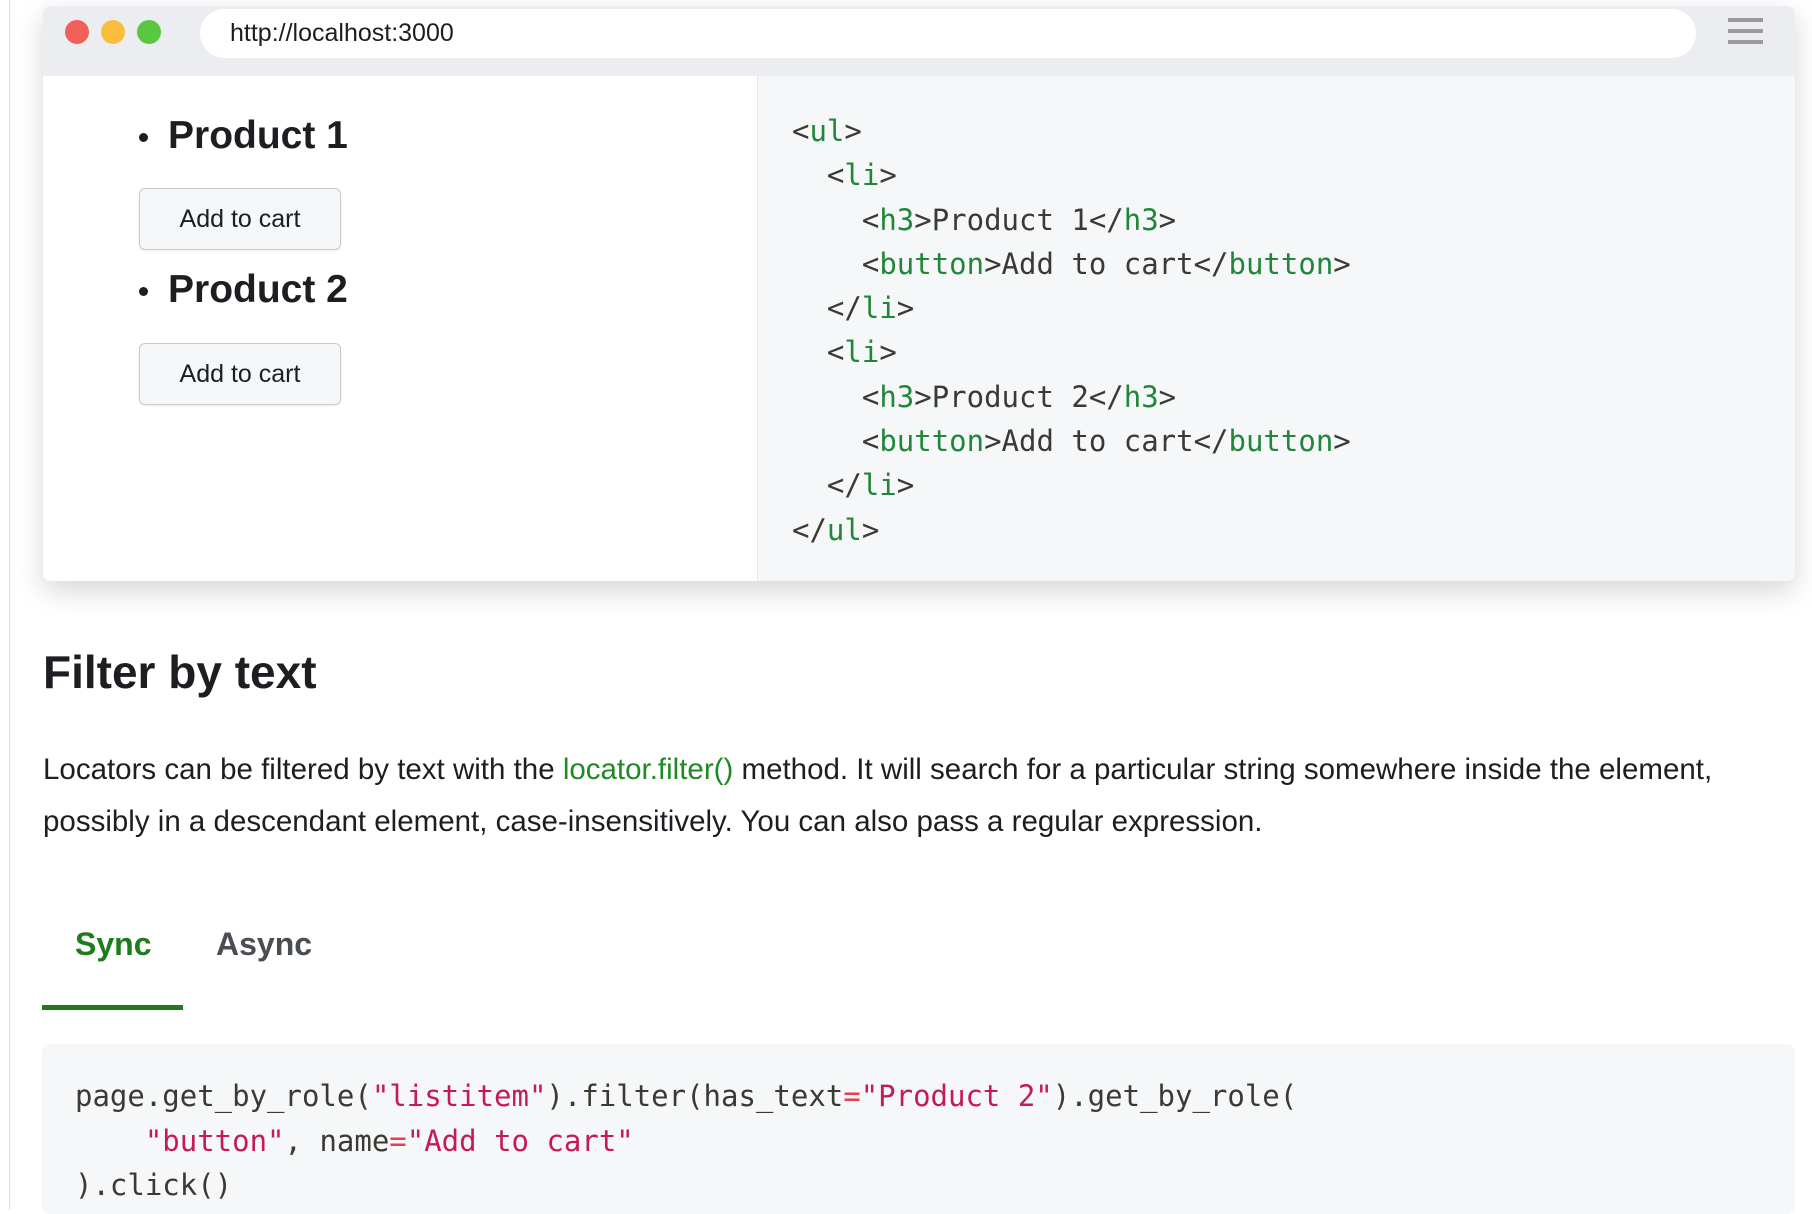  I want to click on code-string: "listitem", so click(459, 1096).